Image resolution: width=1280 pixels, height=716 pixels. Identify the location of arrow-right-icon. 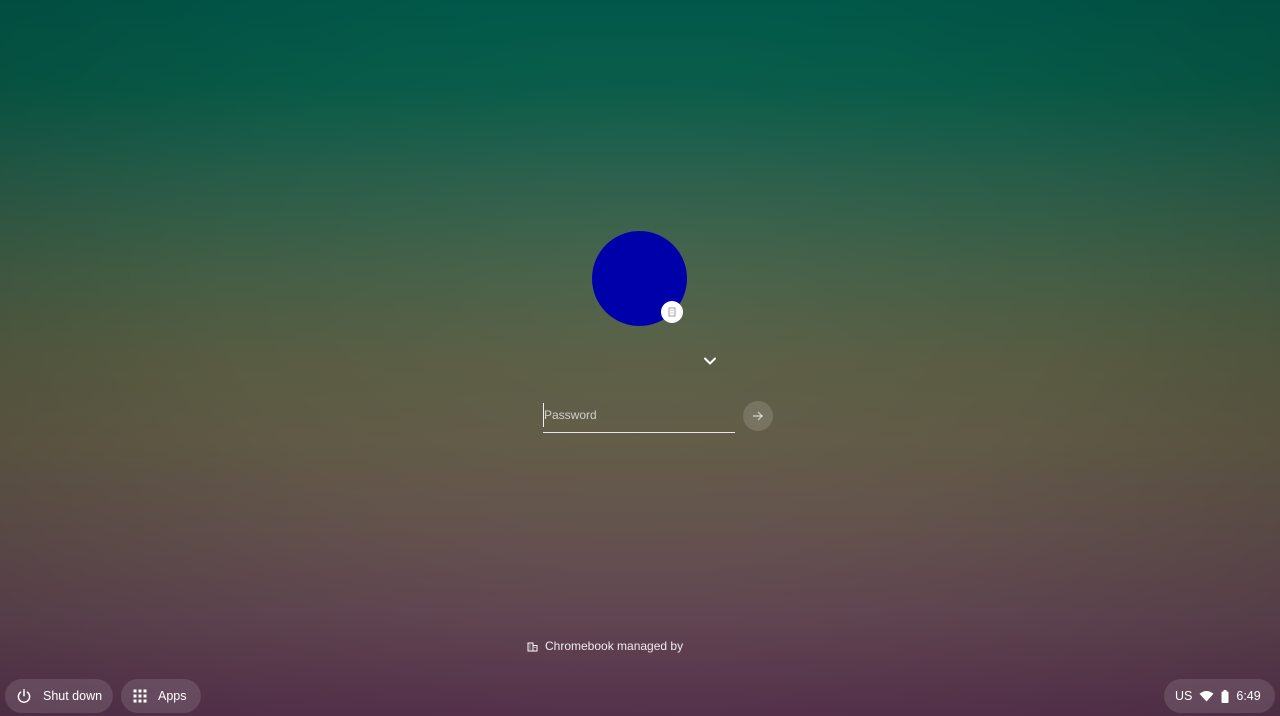
(757, 416).